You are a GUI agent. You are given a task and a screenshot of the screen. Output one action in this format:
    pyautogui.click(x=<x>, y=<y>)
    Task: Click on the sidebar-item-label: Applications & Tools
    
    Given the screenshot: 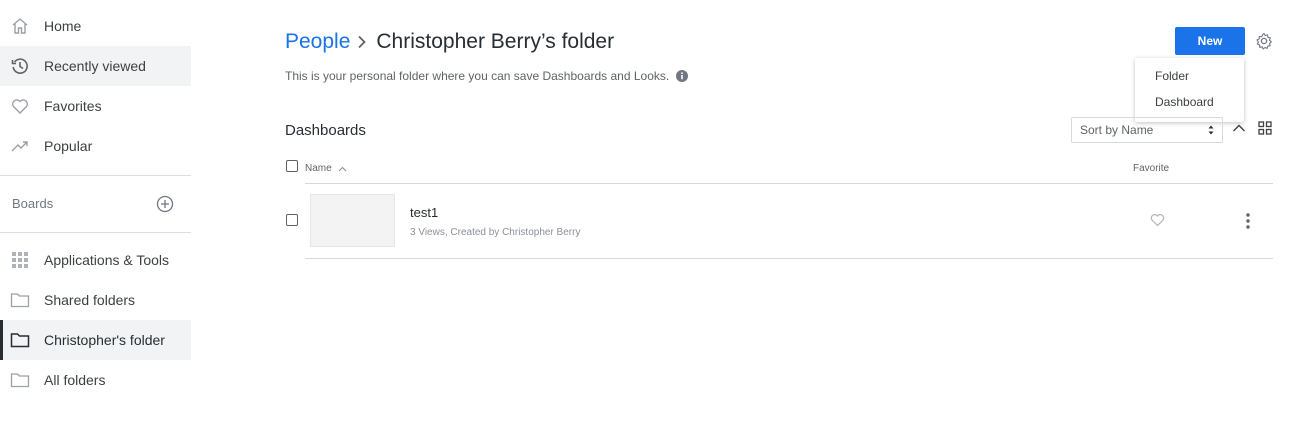 What is the action you would take?
    pyautogui.click(x=107, y=260)
    